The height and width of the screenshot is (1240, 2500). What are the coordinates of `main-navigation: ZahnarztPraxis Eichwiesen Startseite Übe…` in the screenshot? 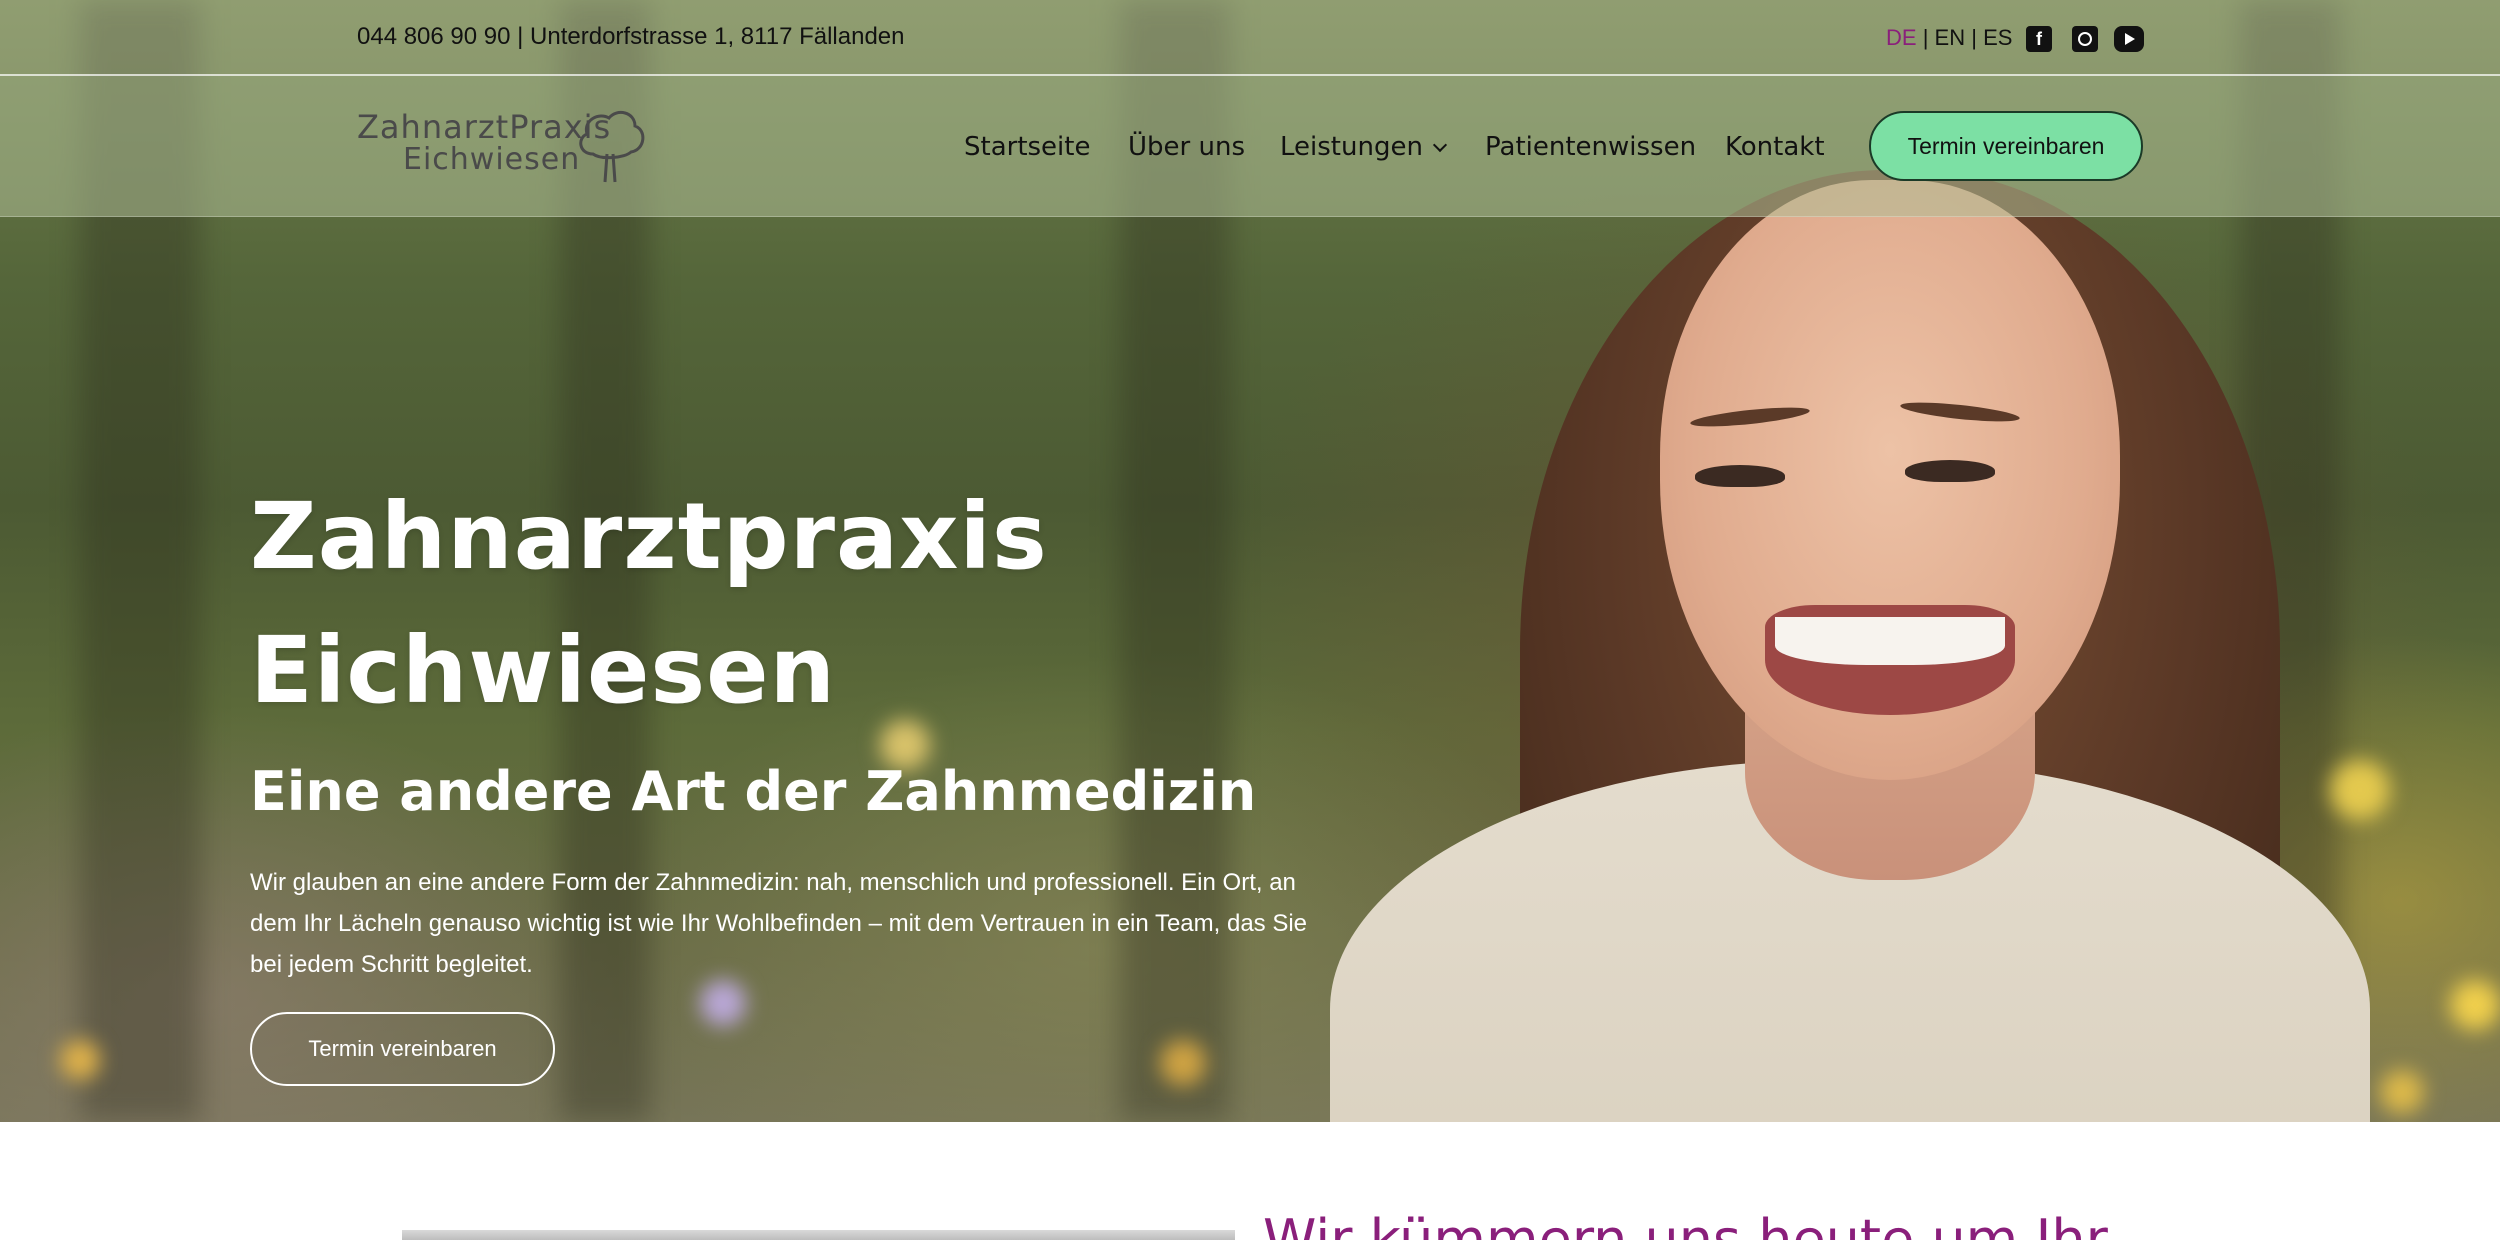 It's located at (1250, 146).